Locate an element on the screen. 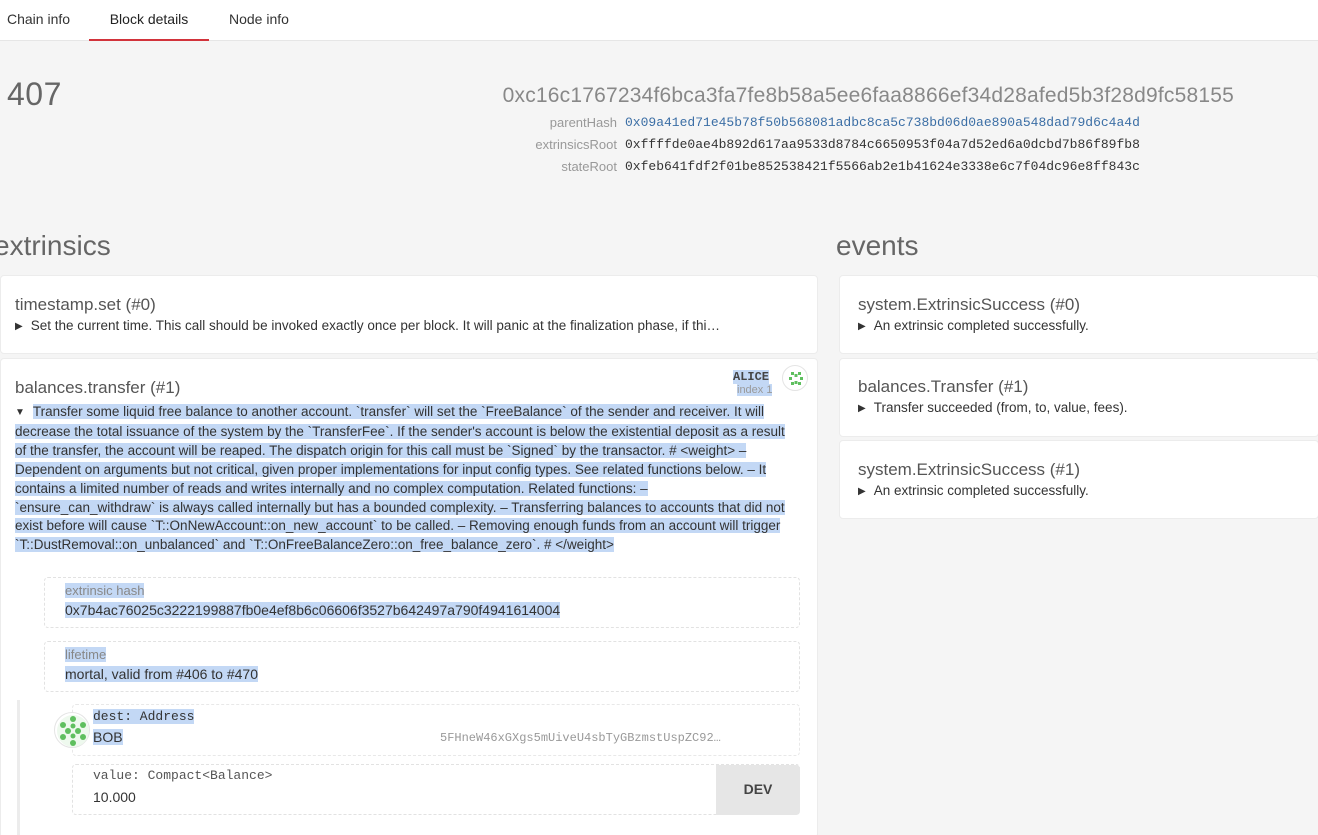  lifetime-field: lifetime mortal, valid from #406 to #470 is located at coordinates (422, 666).